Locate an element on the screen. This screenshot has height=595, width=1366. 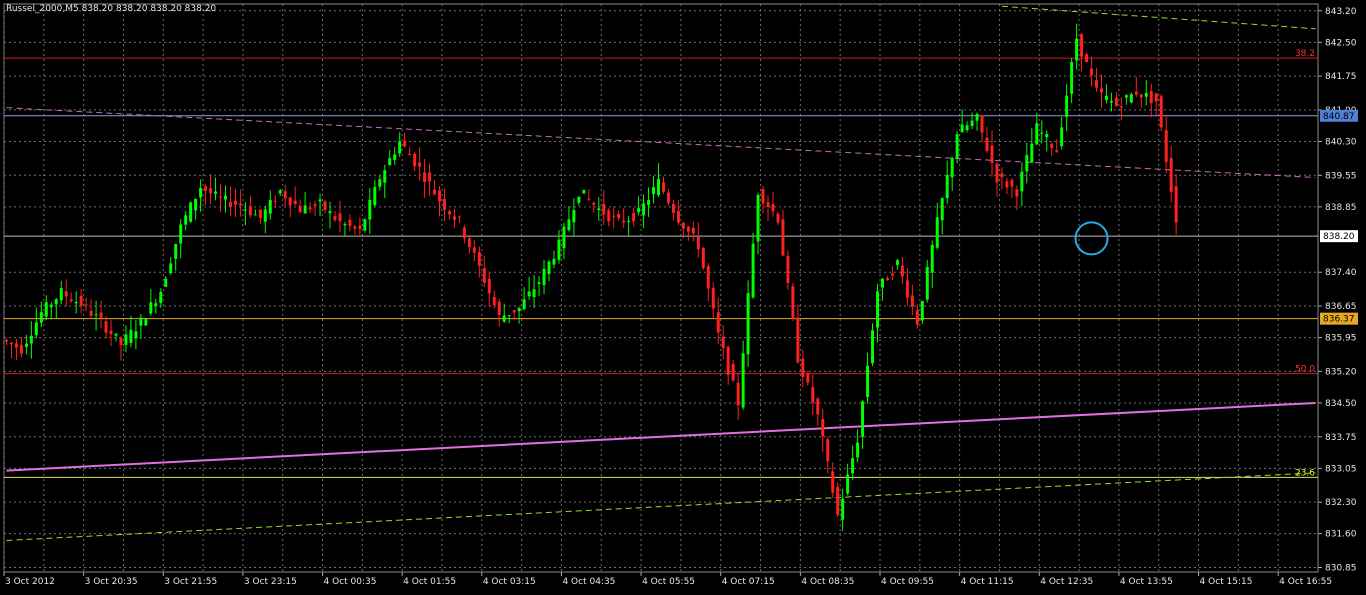
y-tick-label: 833.75 is located at coordinates (1341, 438).